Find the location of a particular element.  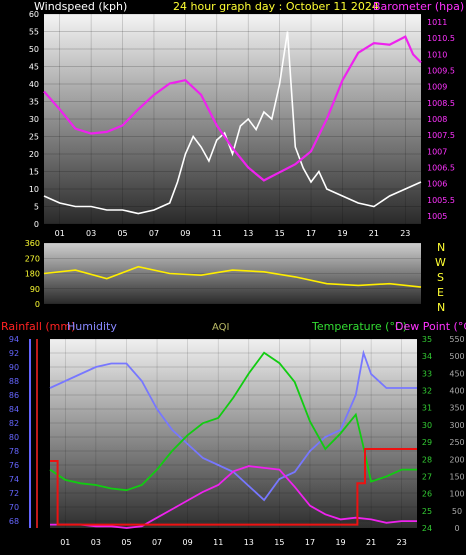

wind-x-tick: 17 is located at coordinates (311, 233).